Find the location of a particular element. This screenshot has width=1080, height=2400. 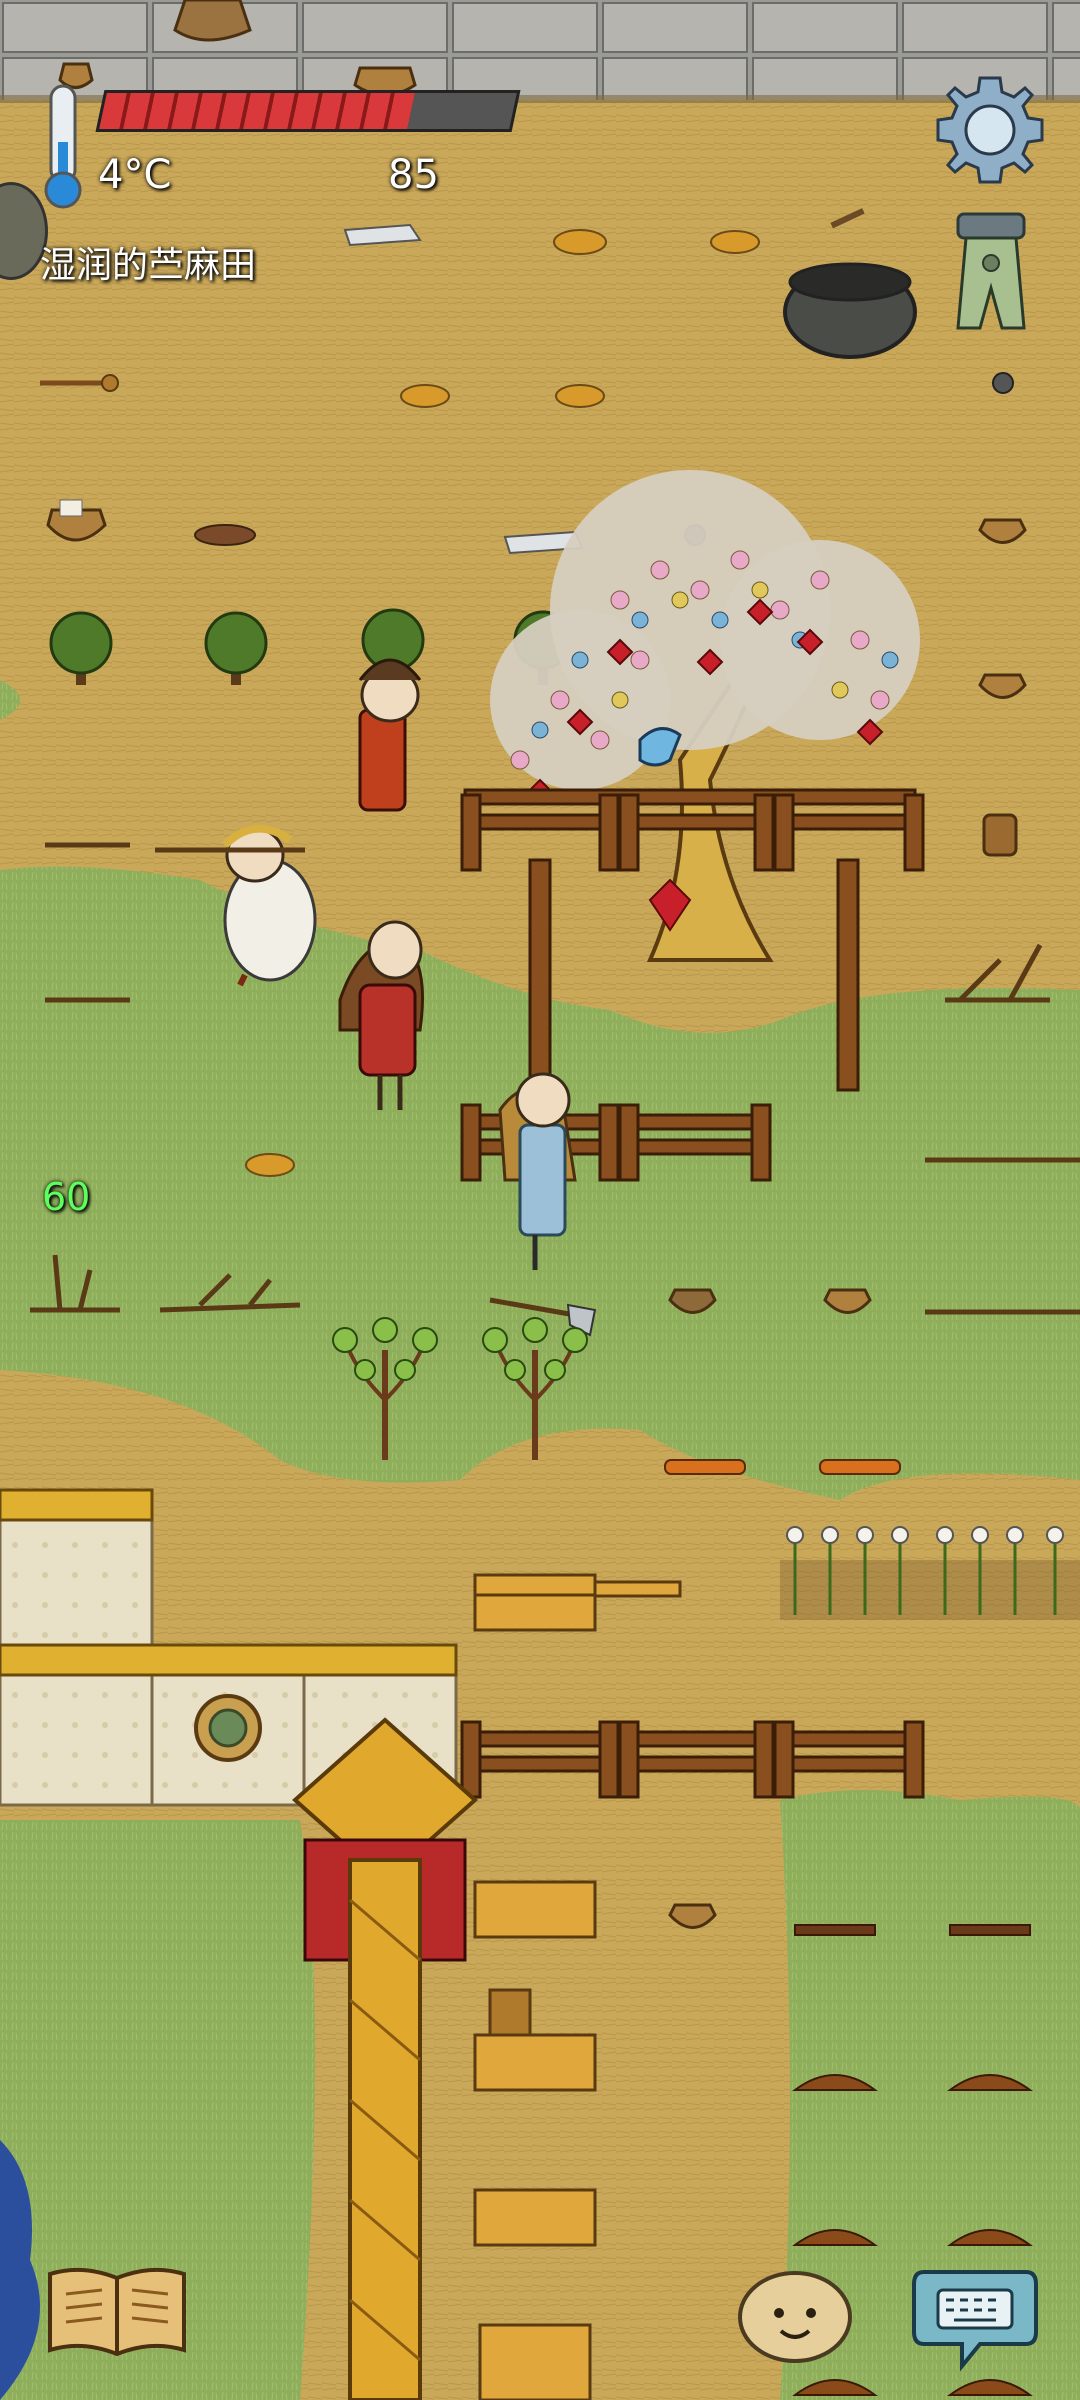

side-number: 60 is located at coordinates (66, 1197).